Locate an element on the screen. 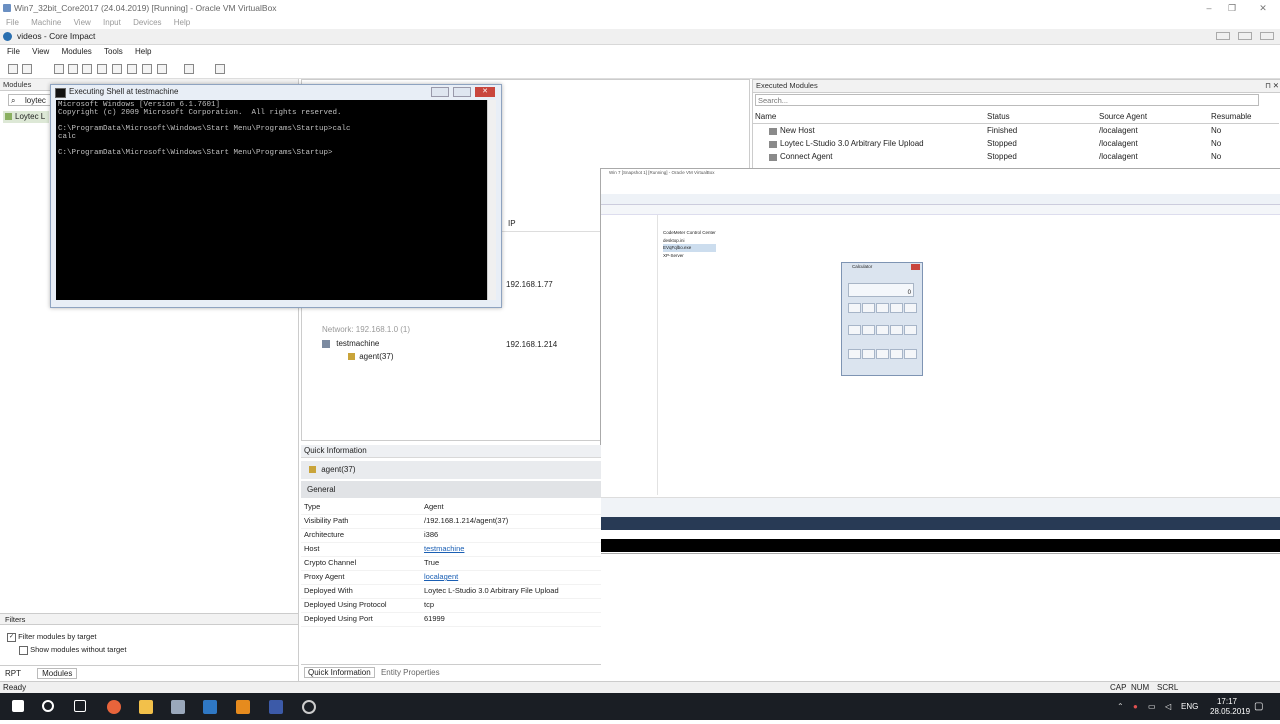 The image size is (1280, 724). shell-scrollbar is located at coordinates (491, 200).